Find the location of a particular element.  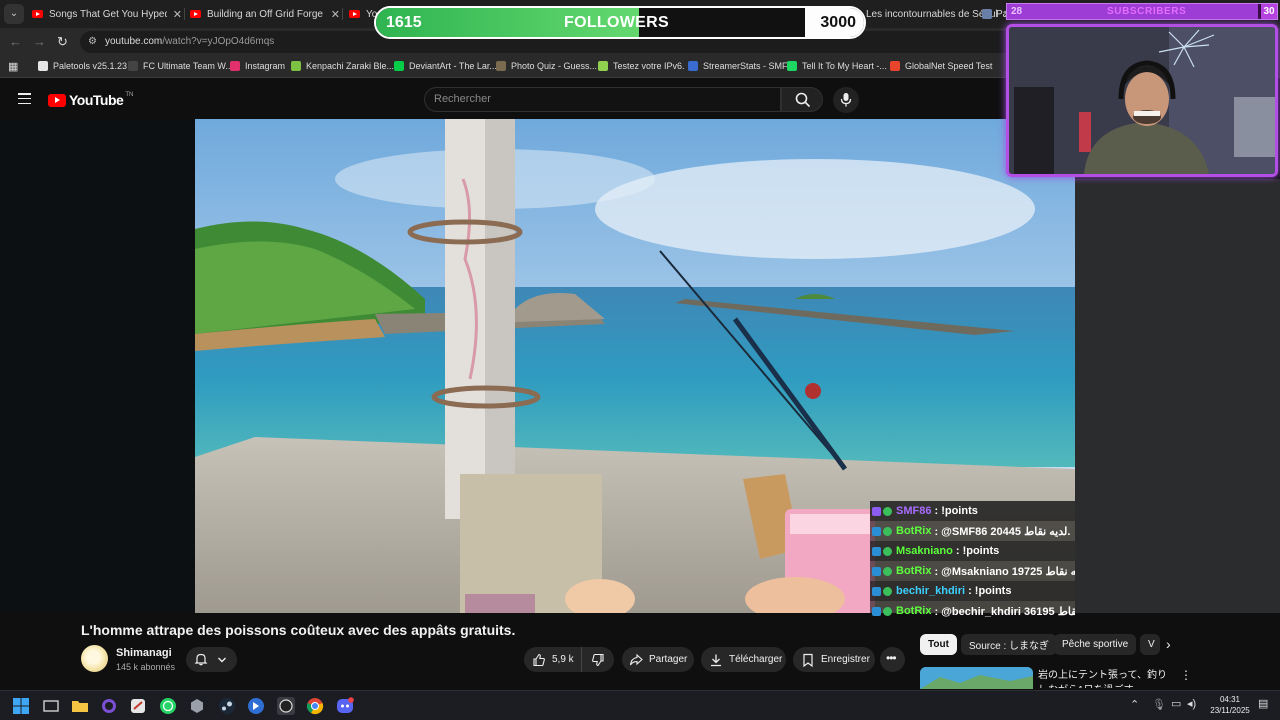

filter-chip: Source : しまなぎ is located at coordinates (1009, 644).